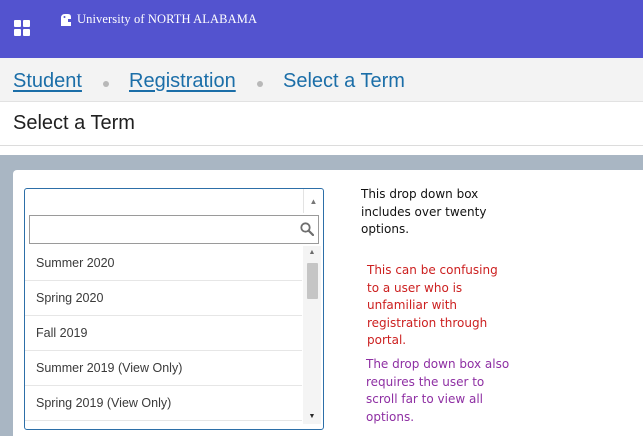 The width and height of the screenshot is (643, 436). I want to click on chevron-up-icon: ▲, so click(313, 201).